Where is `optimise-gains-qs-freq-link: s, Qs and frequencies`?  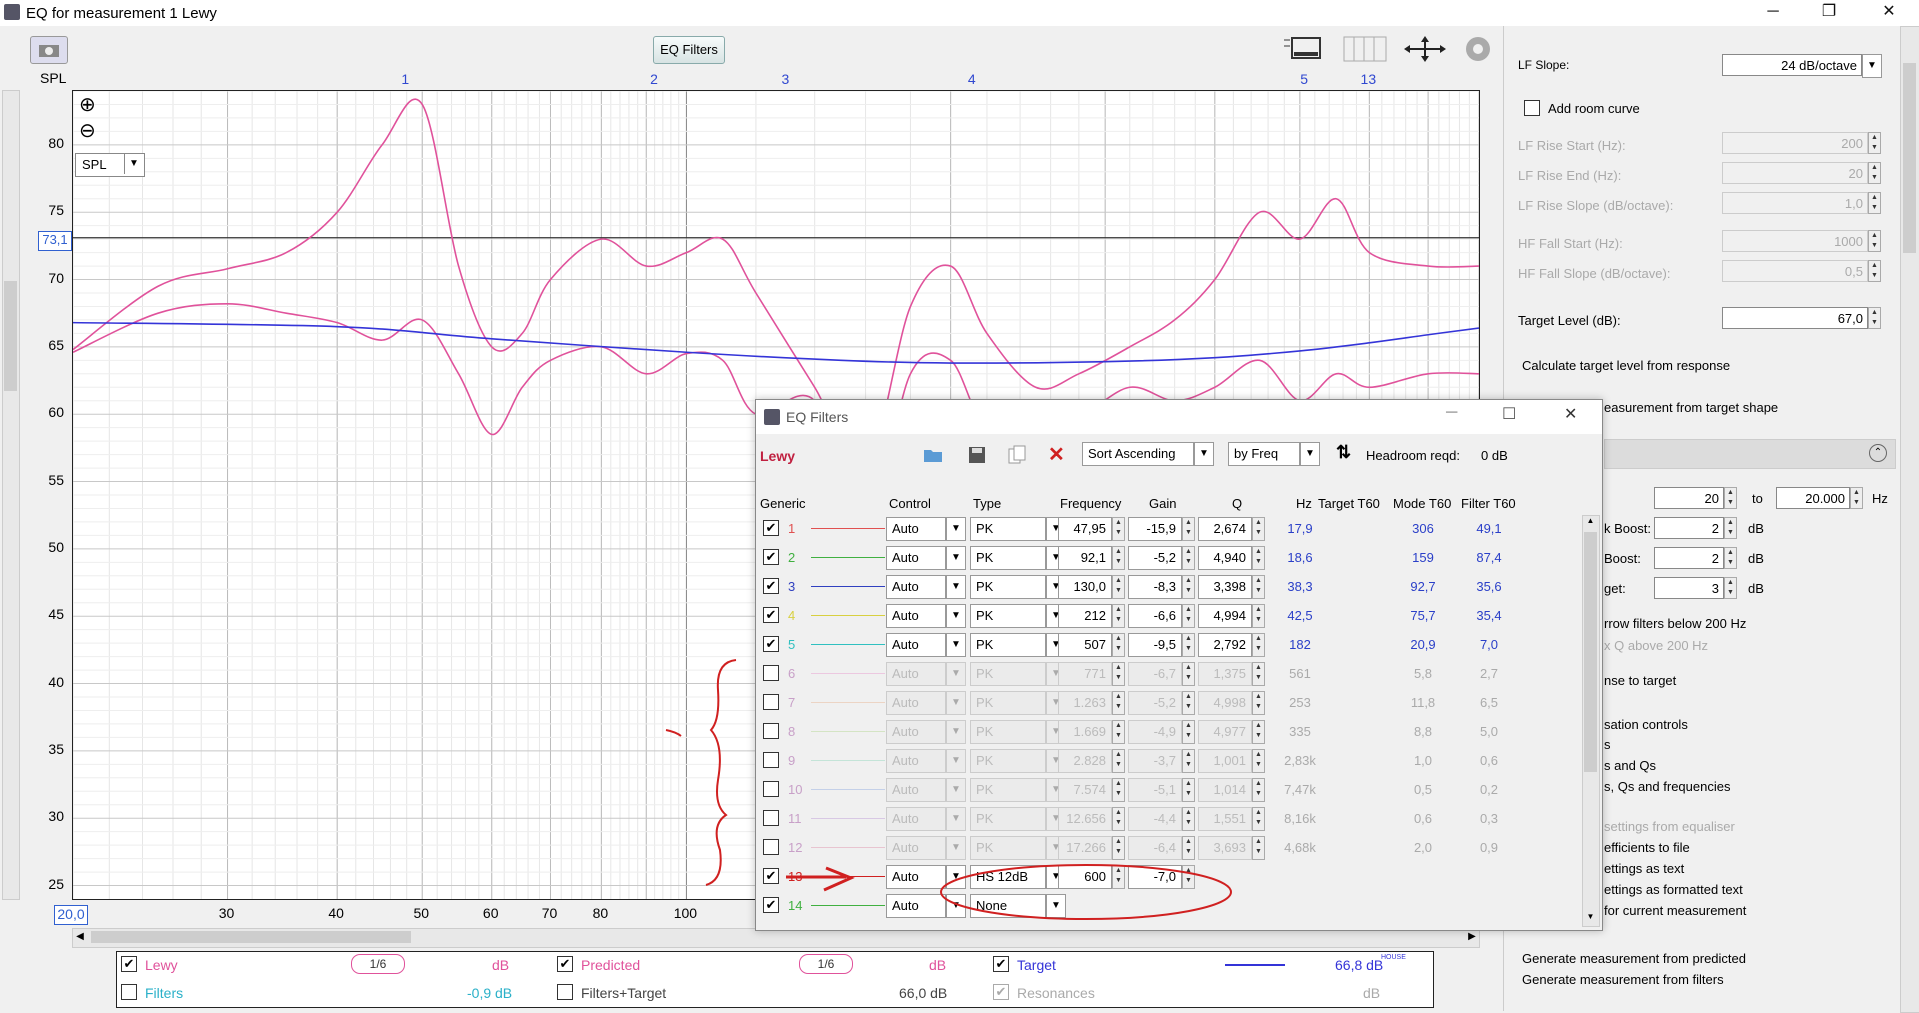
optimise-gains-qs-freq-link: s, Qs and frequencies is located at coordinates (1667, 786).